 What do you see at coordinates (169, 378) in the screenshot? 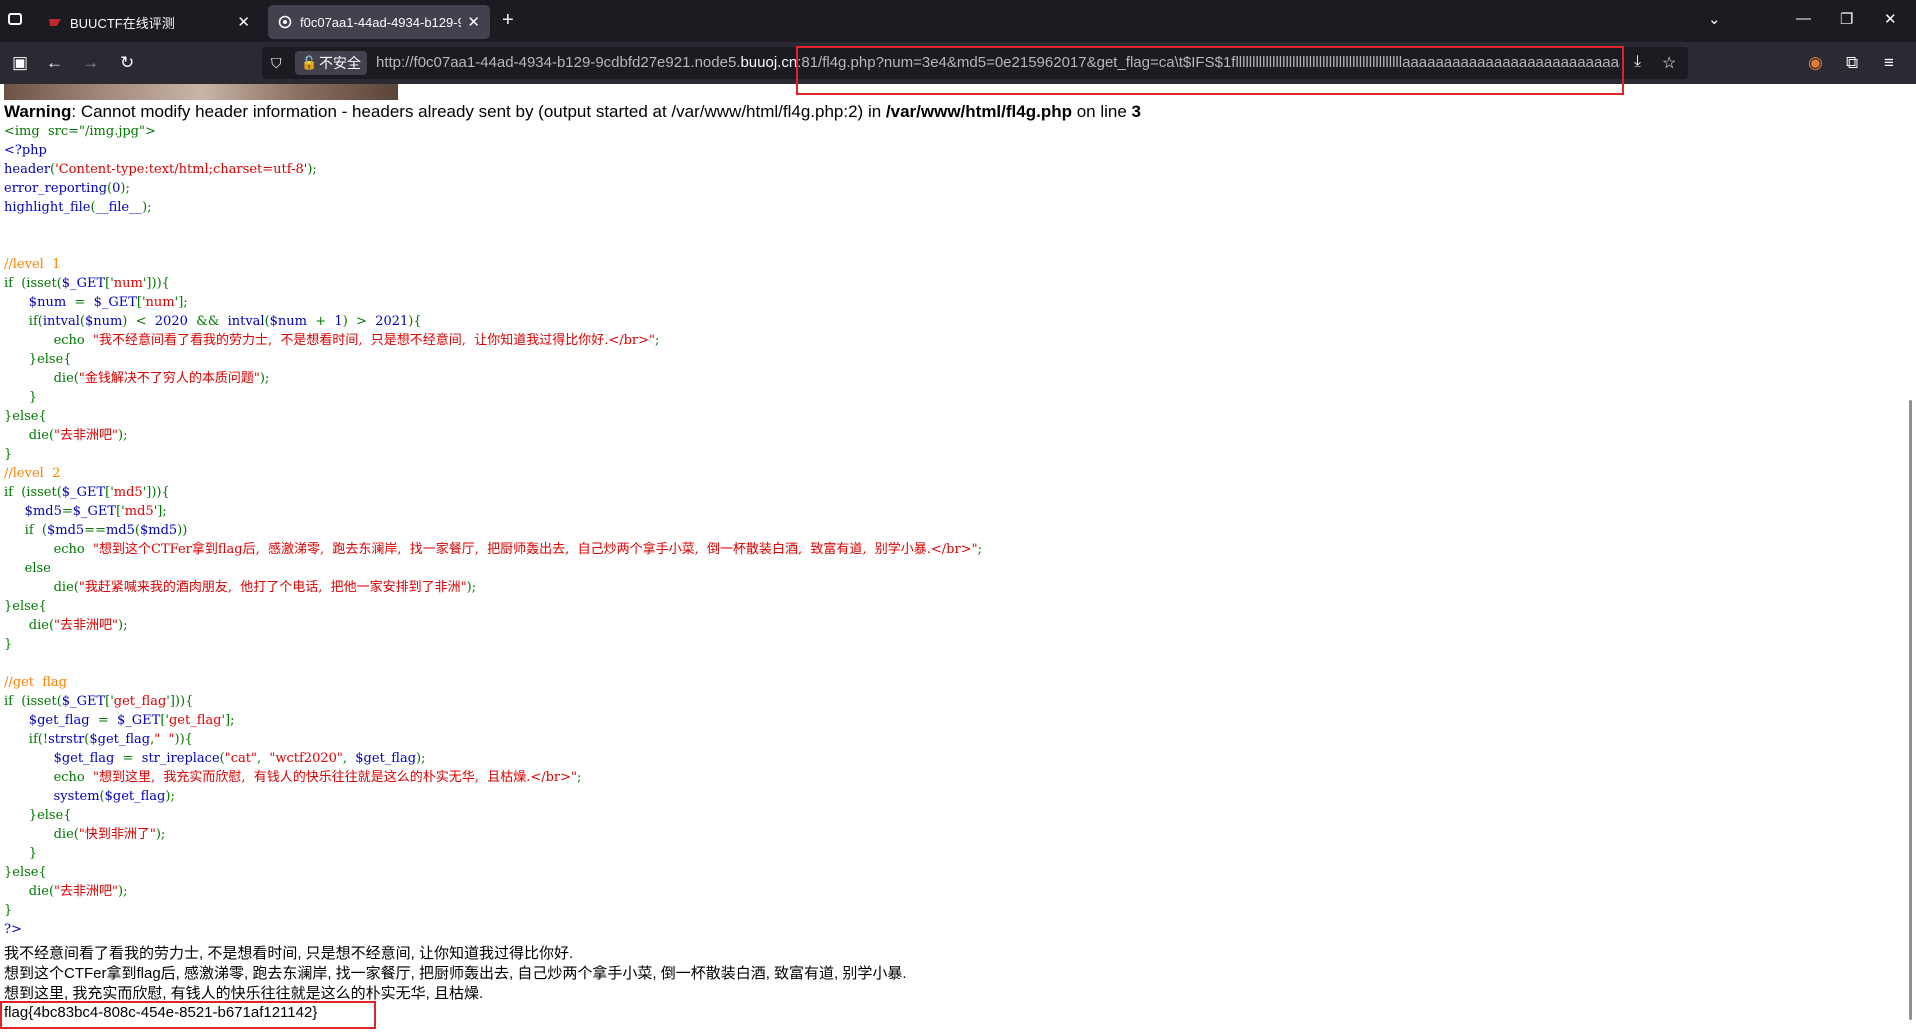
I see `code-token: "金钱解决不了穷人的本质问题"` at bounding box center [169, 378].